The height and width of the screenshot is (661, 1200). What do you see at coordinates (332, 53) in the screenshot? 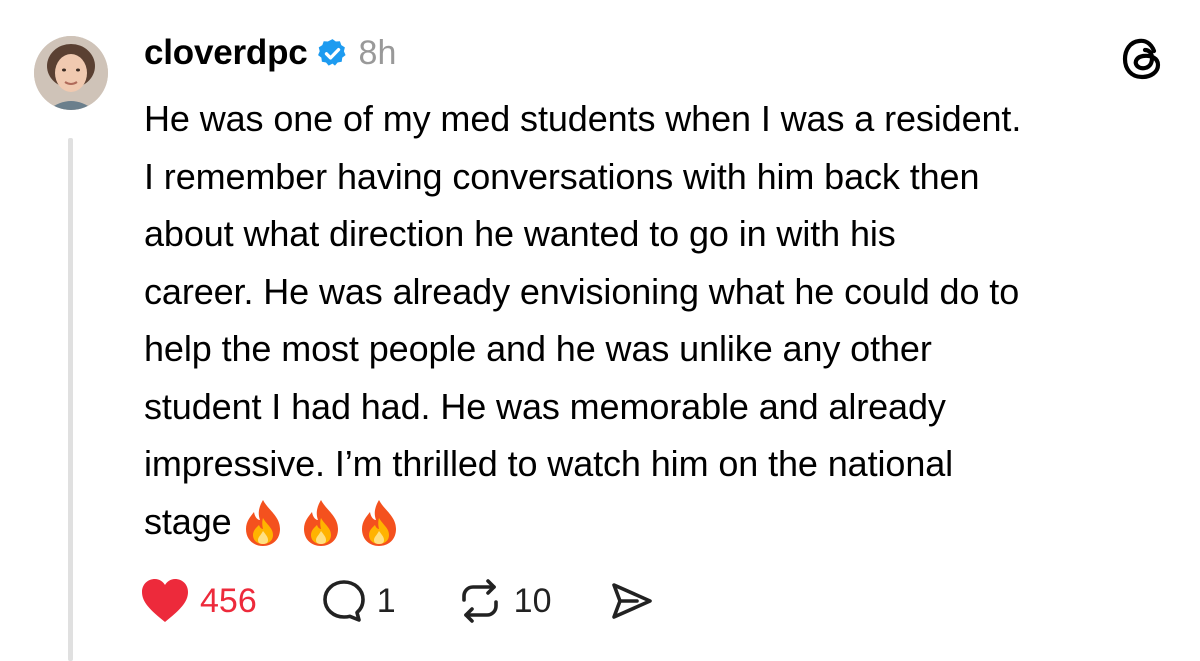
I see `verified-badge-icon` at bounding box center [332, 53].